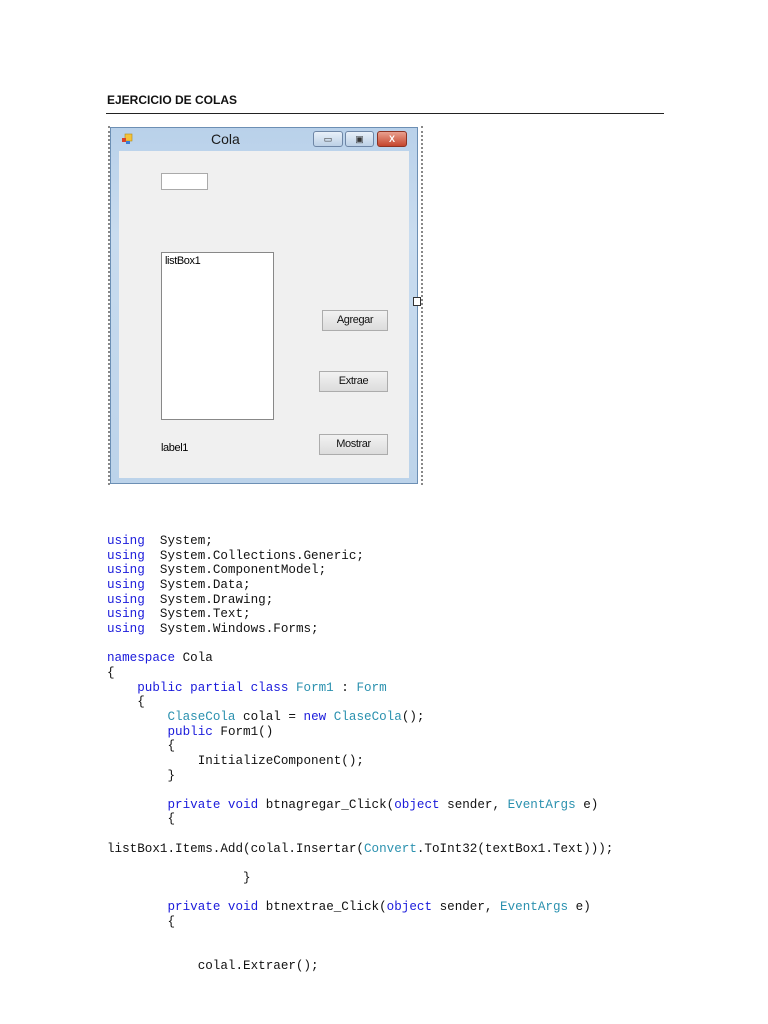 Image resolution: width=768 pixels, height=1024 pixels. I want to click on code-line: colal.Extraer();, so click(360, 966).